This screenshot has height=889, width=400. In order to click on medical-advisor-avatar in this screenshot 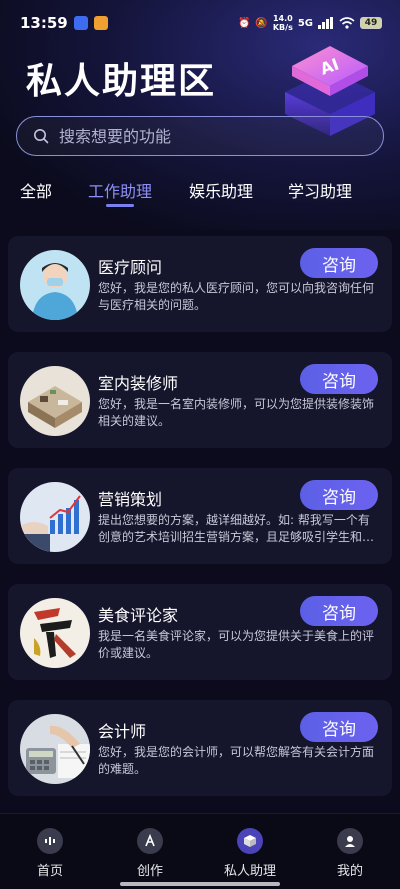, I will do `click(55, 285)`.